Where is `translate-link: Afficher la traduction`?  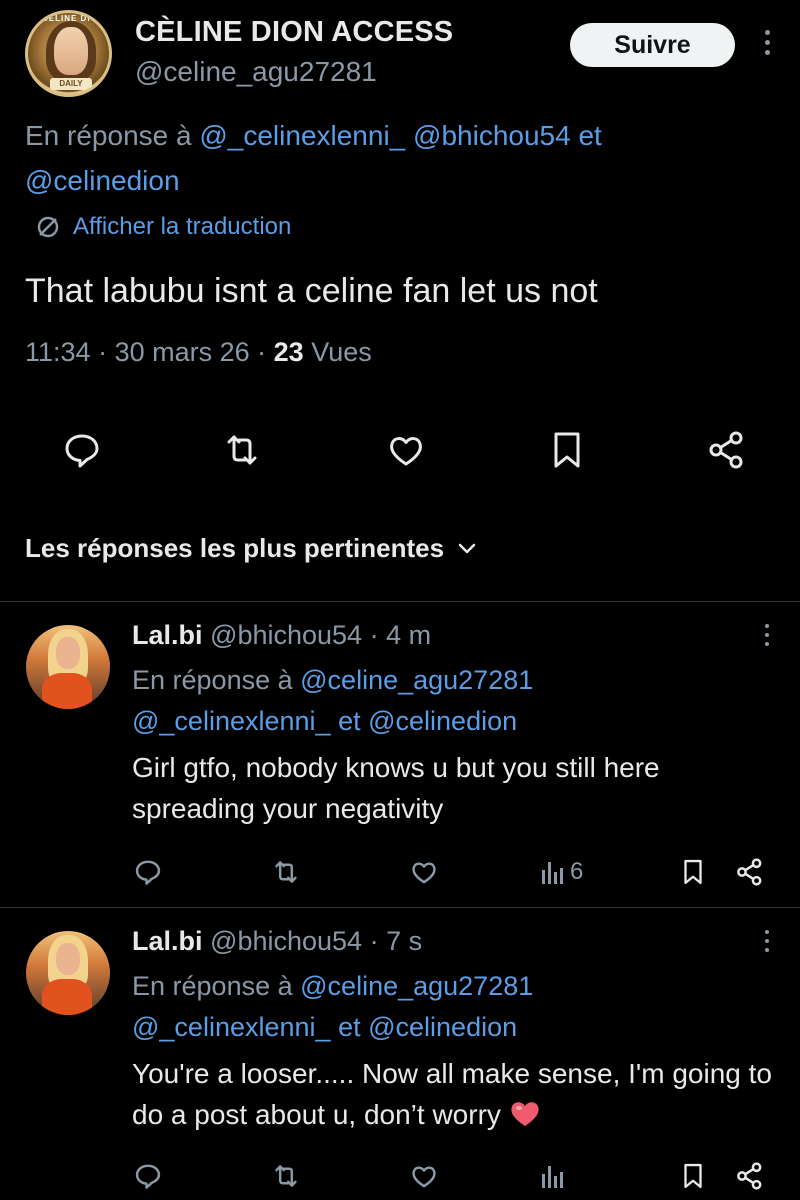 translate-link: Afficher la traduction is located at coordinates (163, 227).